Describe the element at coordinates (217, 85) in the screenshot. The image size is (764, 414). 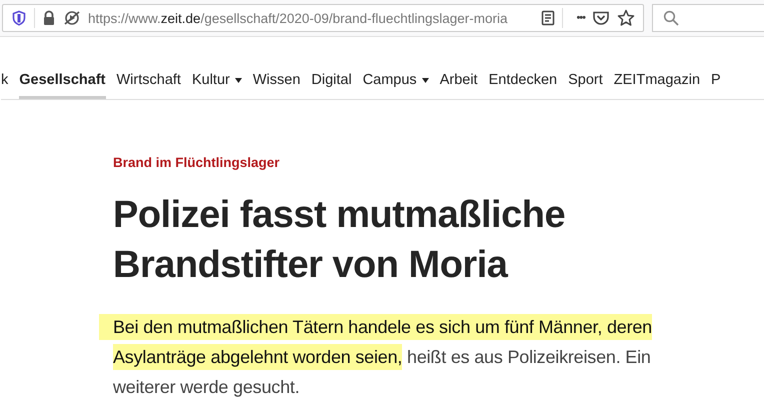
I see `nav-link: Kultur` at that location.